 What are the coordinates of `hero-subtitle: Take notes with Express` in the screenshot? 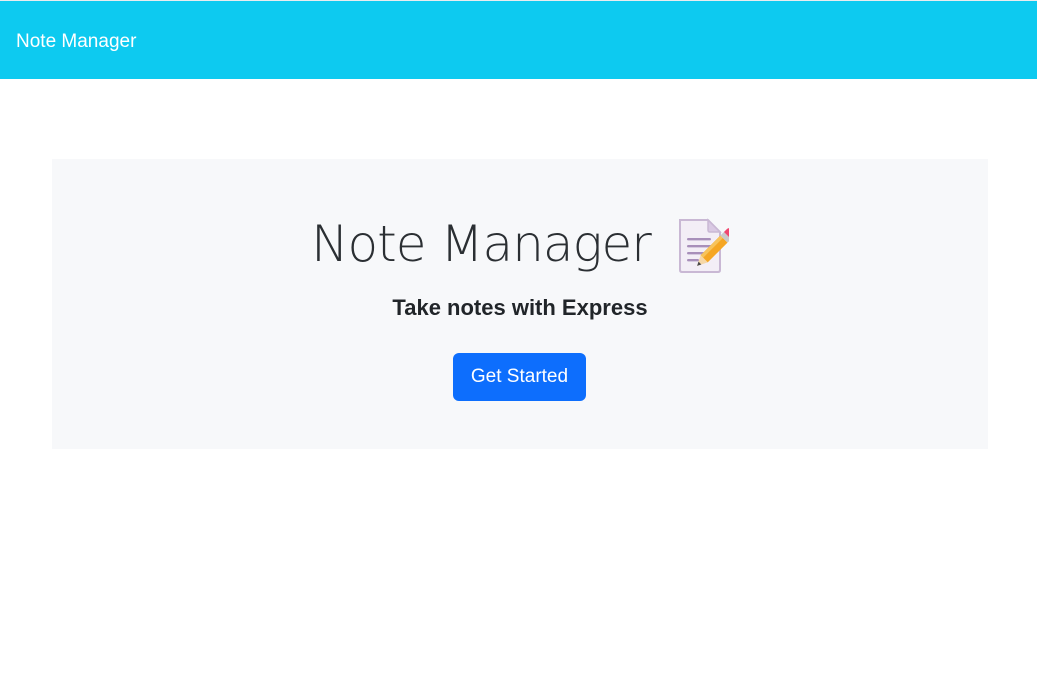 It's located at (520, 307).